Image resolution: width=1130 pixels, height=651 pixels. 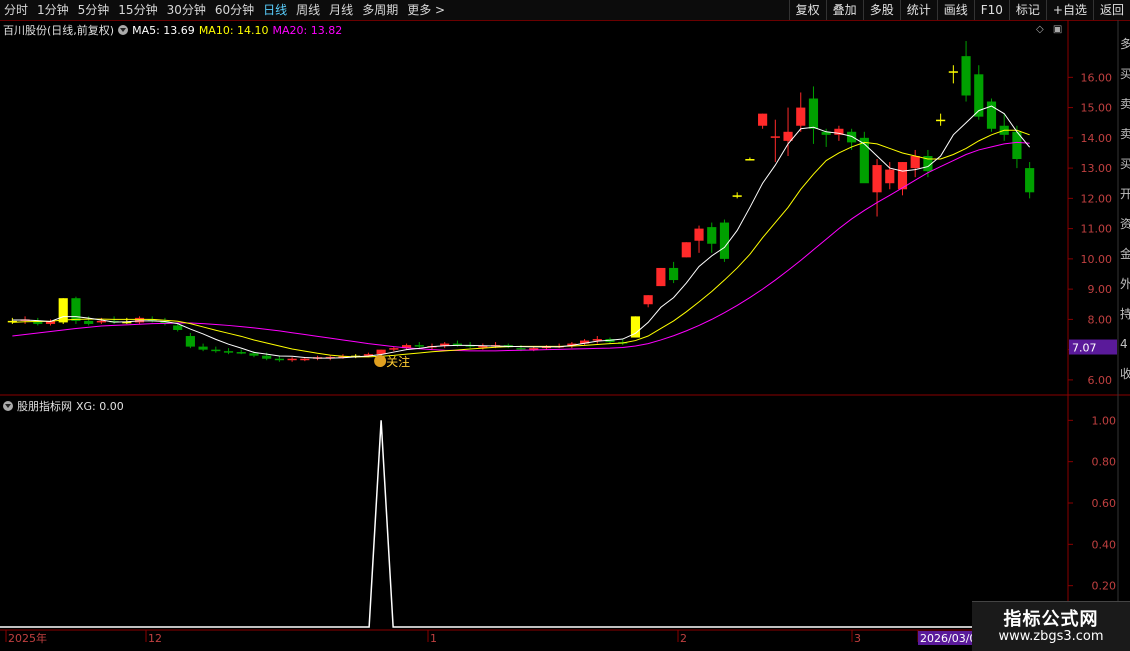 I want to click on price-tick-label: 14.00, so click(x=1097, y=138).